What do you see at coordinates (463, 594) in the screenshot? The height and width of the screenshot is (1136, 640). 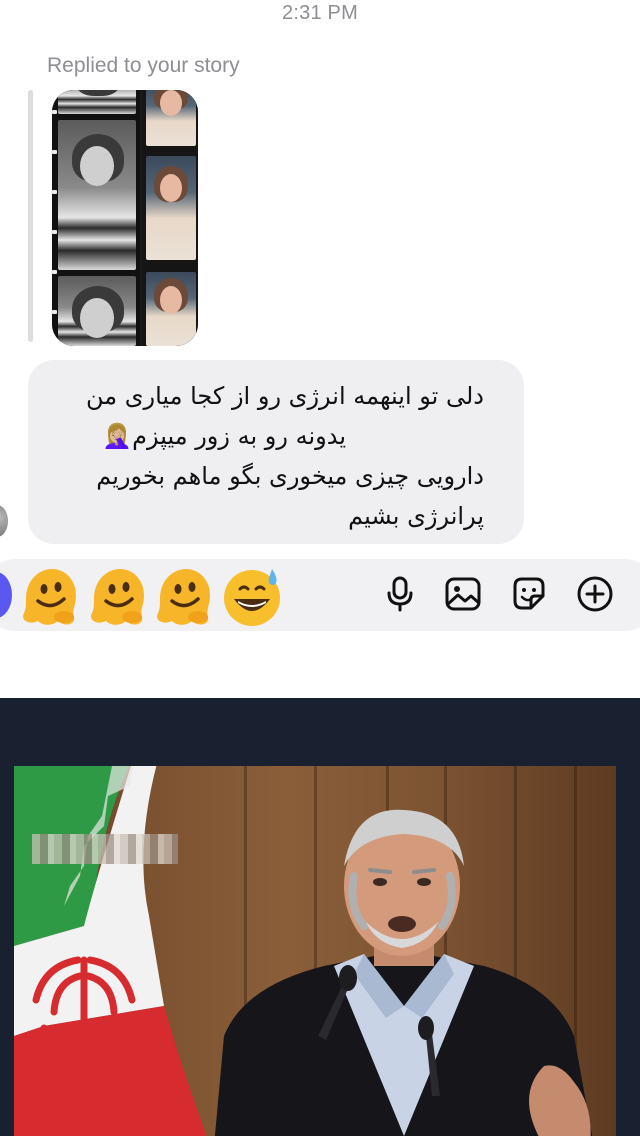 I see `image-icon` at bounding box center [463, 594].